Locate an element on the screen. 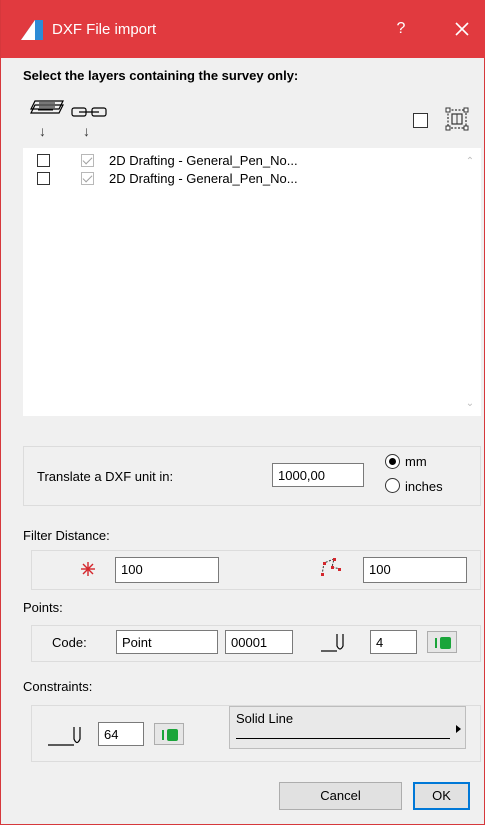 The width and height of the screenshot is (485, 825). filter-distance-label: Filter Distance: is located at coordinates (66, 535).